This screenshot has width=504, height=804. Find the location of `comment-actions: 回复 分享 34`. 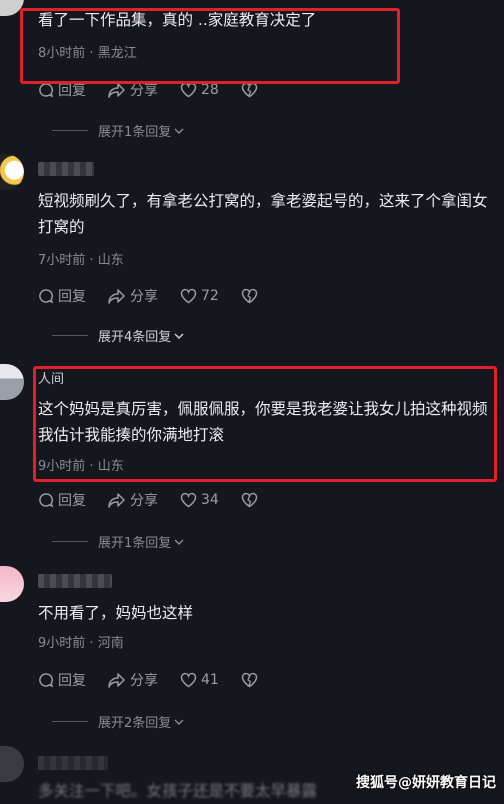

comment-actions: 回复 分享 34 is located at coordinates (161, 500).